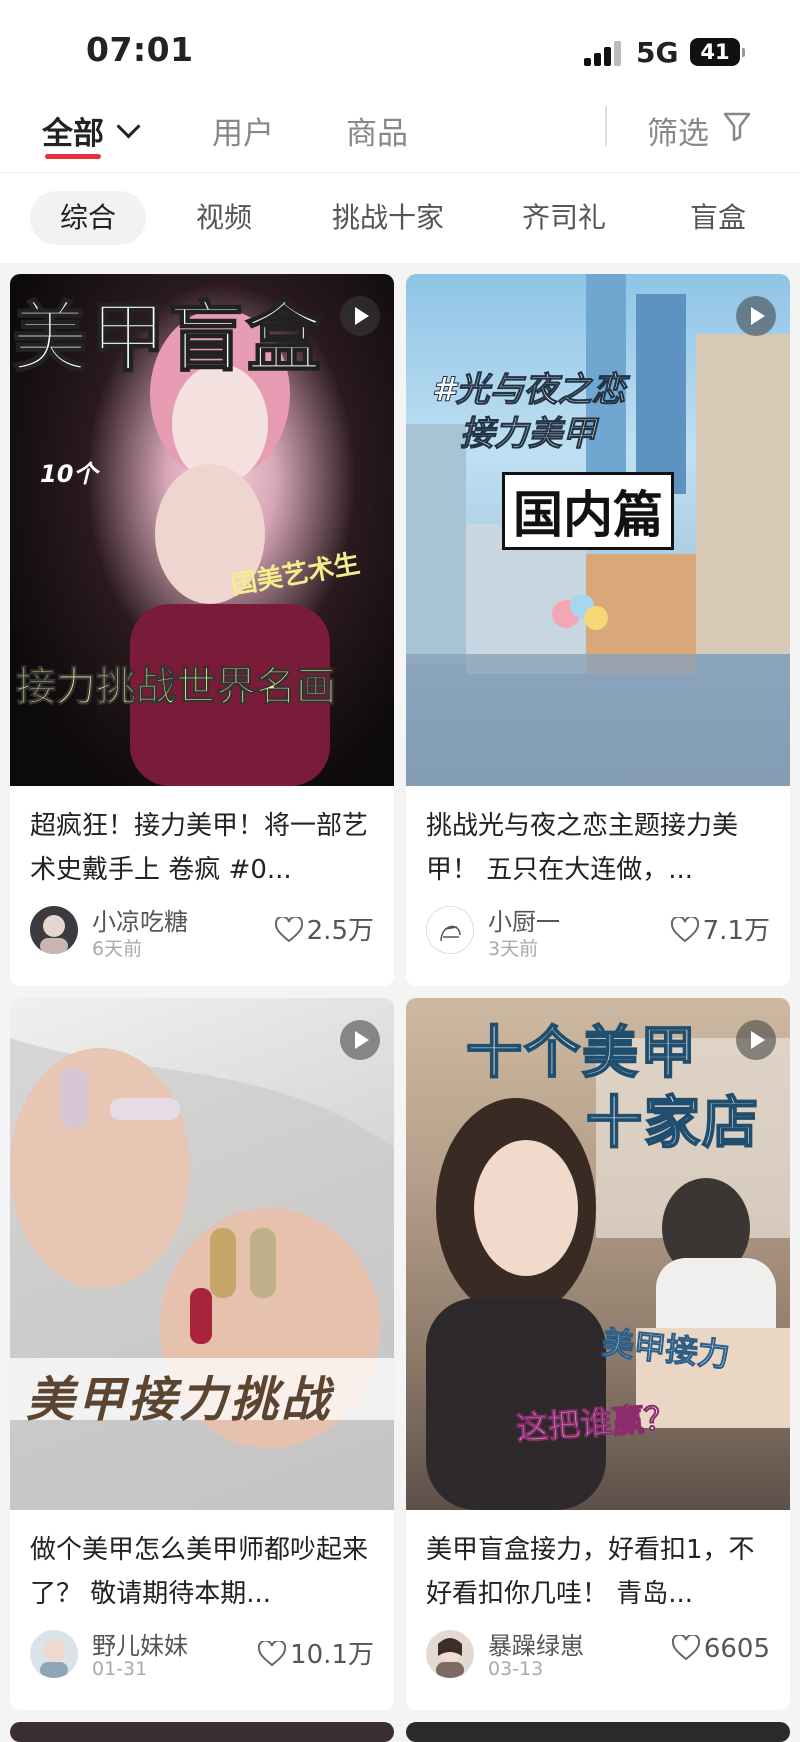  I want to click on chip-blindbox: 盲盒, so click(718, 218).